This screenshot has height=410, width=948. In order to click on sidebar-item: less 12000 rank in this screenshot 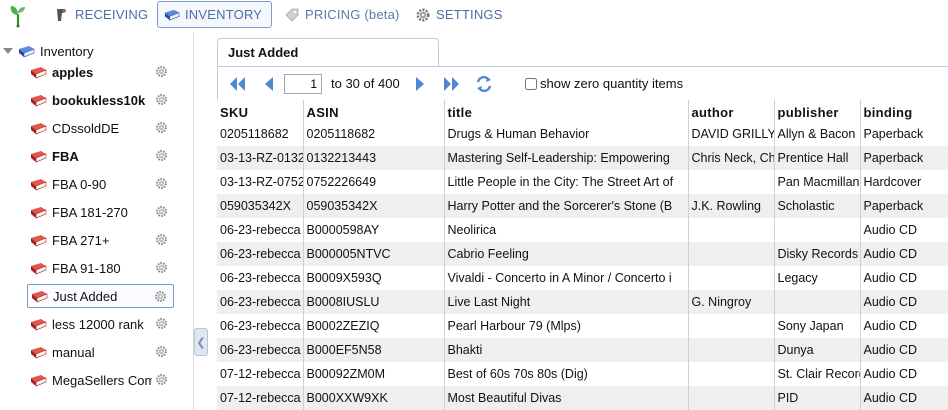, I will do `click(100, 324)`.